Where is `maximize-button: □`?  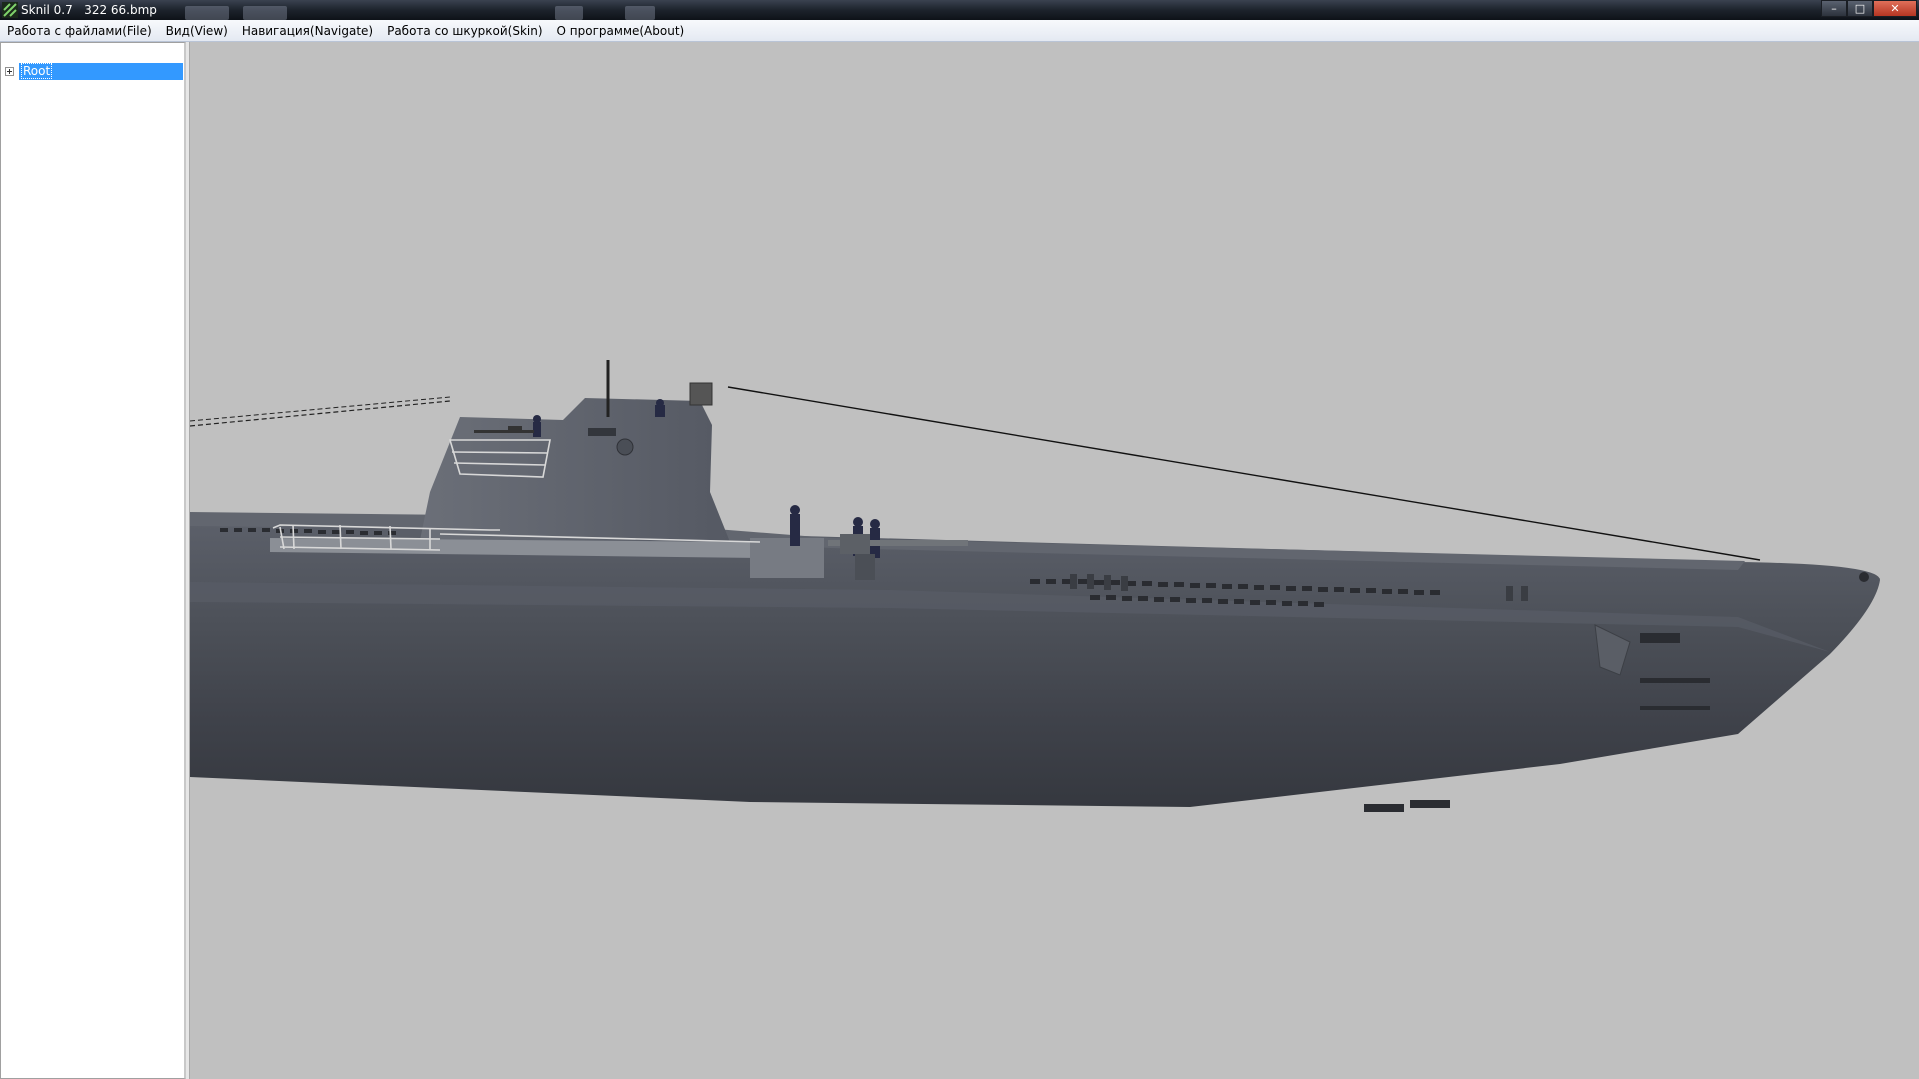
maximize-button: □ is located at coordinates (1860, 8).